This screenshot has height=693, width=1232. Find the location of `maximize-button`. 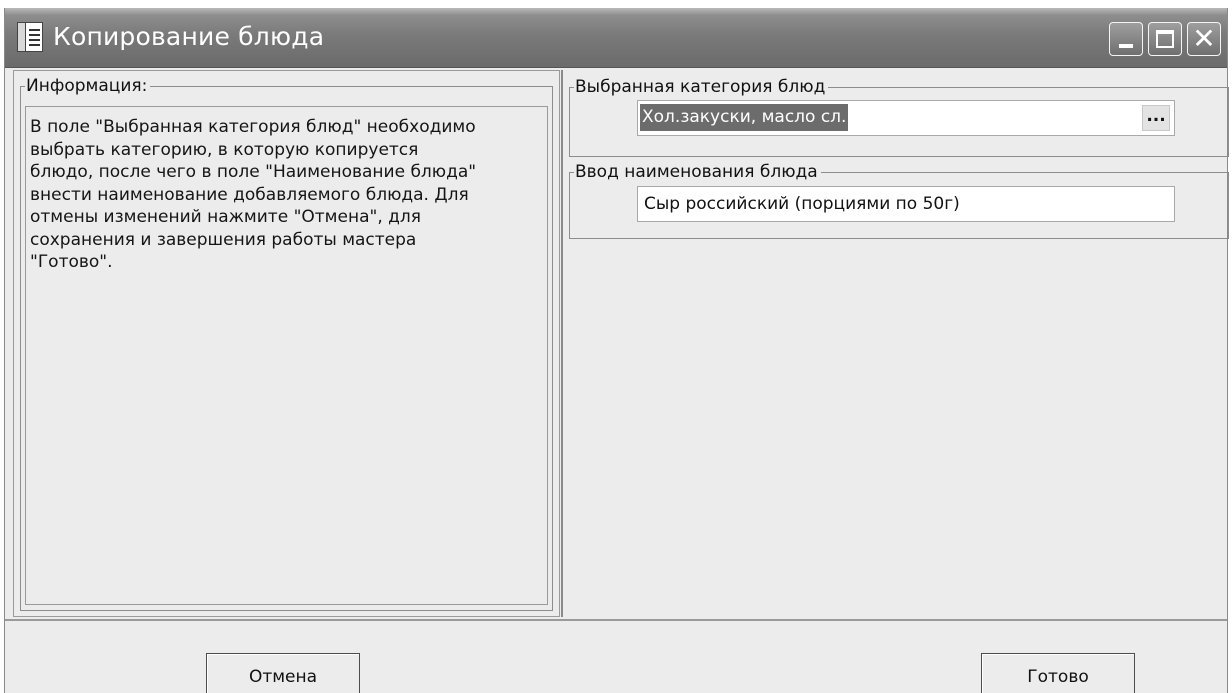

maximize-button is located at coordinates (1165, 39).